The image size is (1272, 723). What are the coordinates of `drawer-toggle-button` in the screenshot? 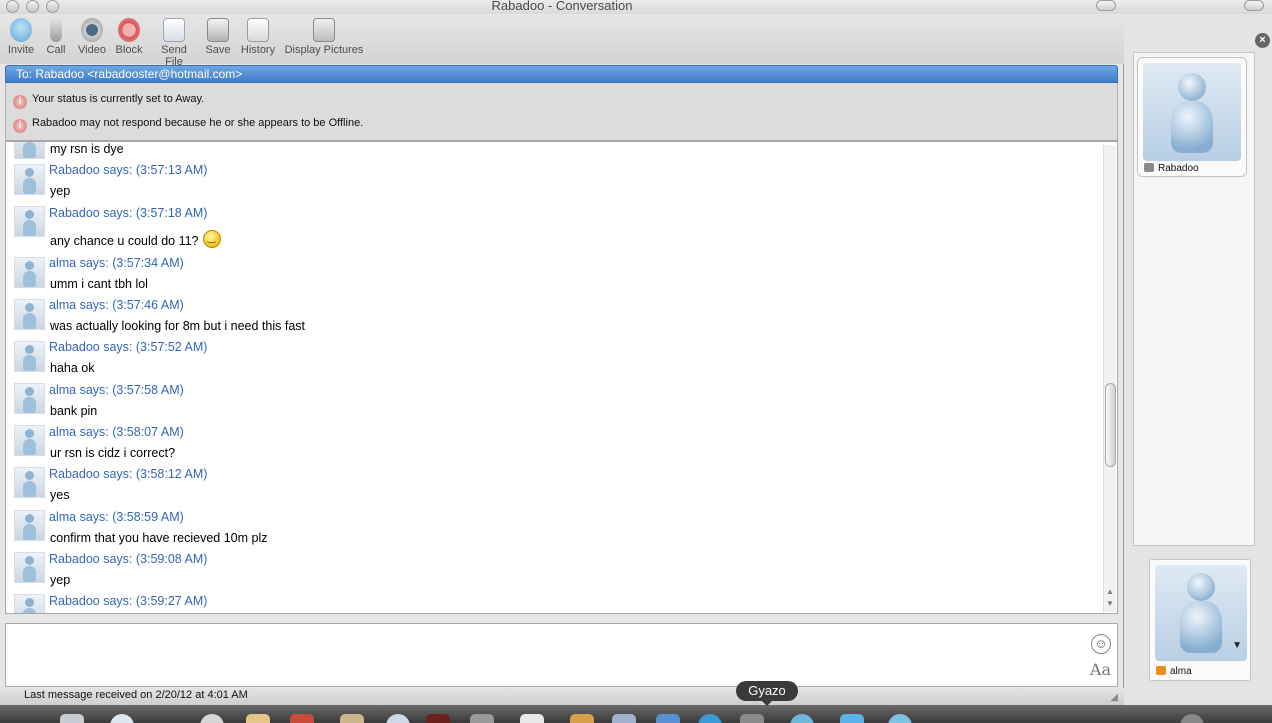 It's located at (1254, 5).